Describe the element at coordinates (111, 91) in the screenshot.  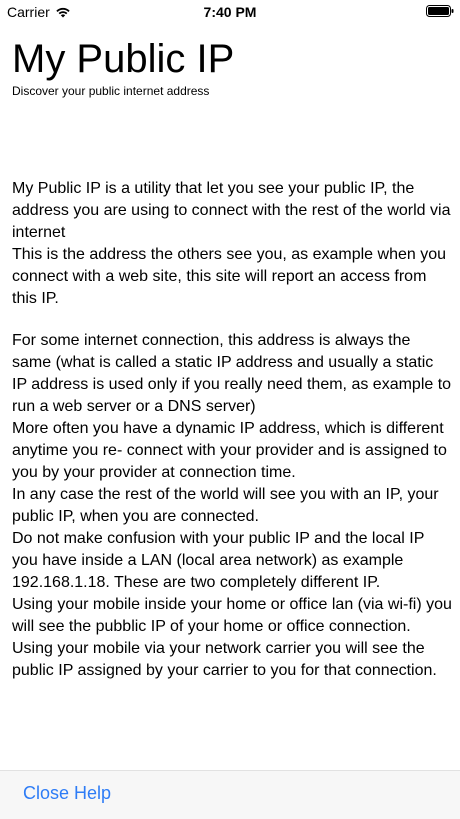
I see `page-subtitle: Discover your public internet address` at that location.